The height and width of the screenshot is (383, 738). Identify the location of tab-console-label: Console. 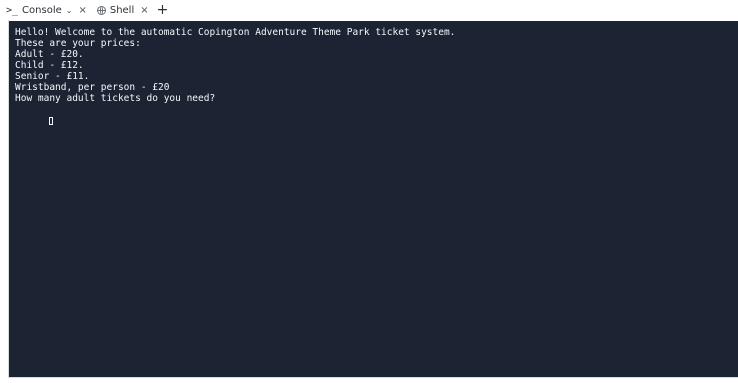
(42, 10).